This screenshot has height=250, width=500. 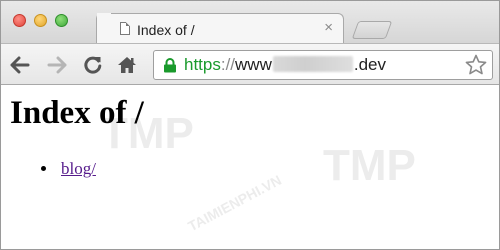 I want to click on home-button, so click(x=127, y=65).